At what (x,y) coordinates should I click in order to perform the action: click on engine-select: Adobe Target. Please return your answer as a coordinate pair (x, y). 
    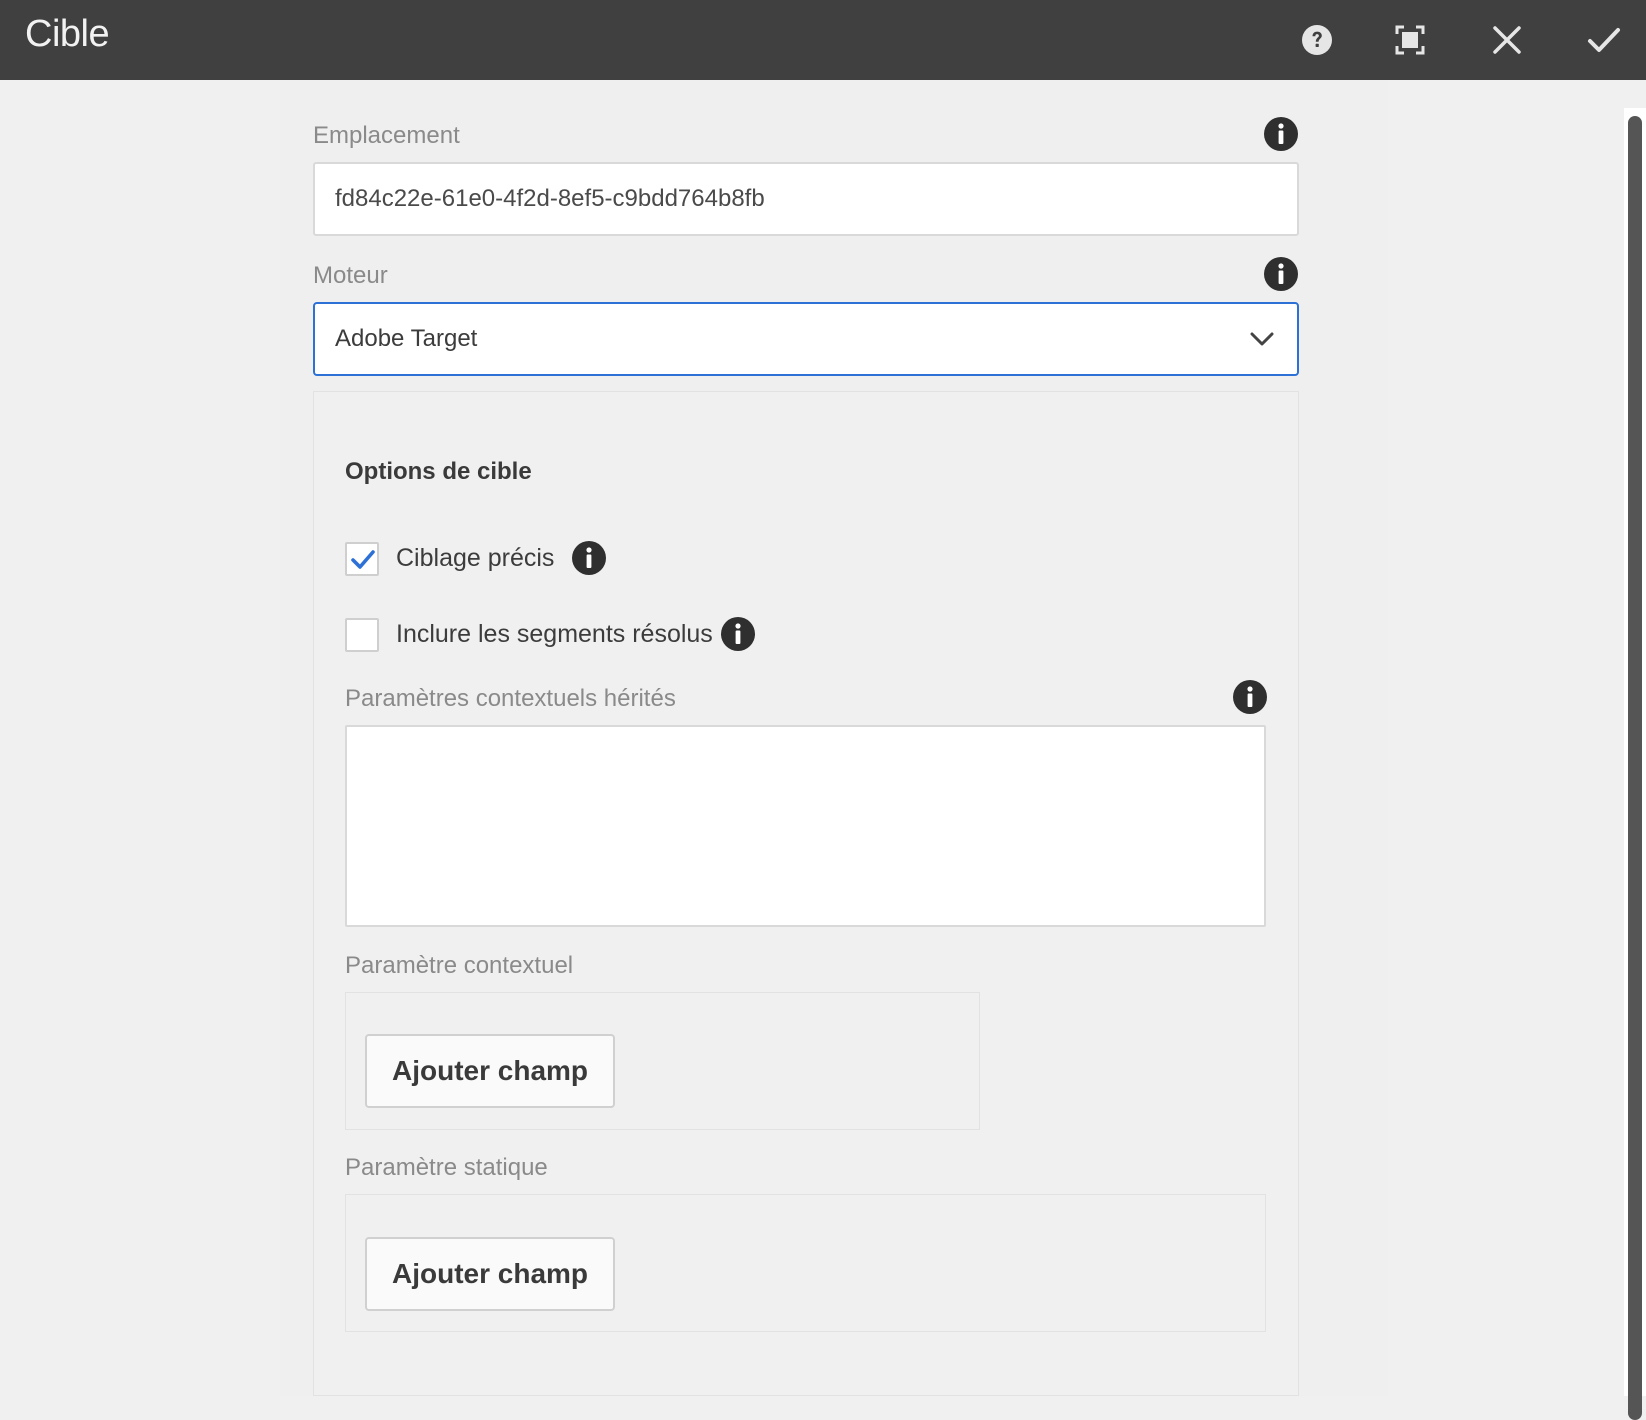
    Looking at the image, I should click on (806, 339).